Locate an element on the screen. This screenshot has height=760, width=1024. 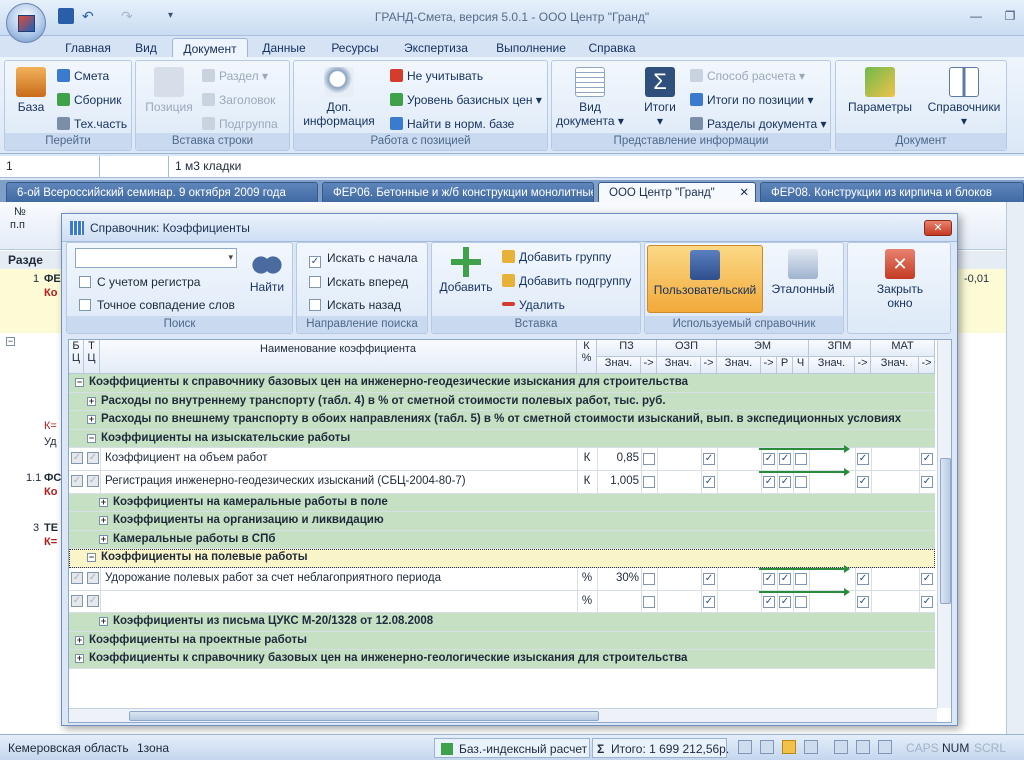
customize-qat-icon: ▾ is located at coordinates (176, 16).